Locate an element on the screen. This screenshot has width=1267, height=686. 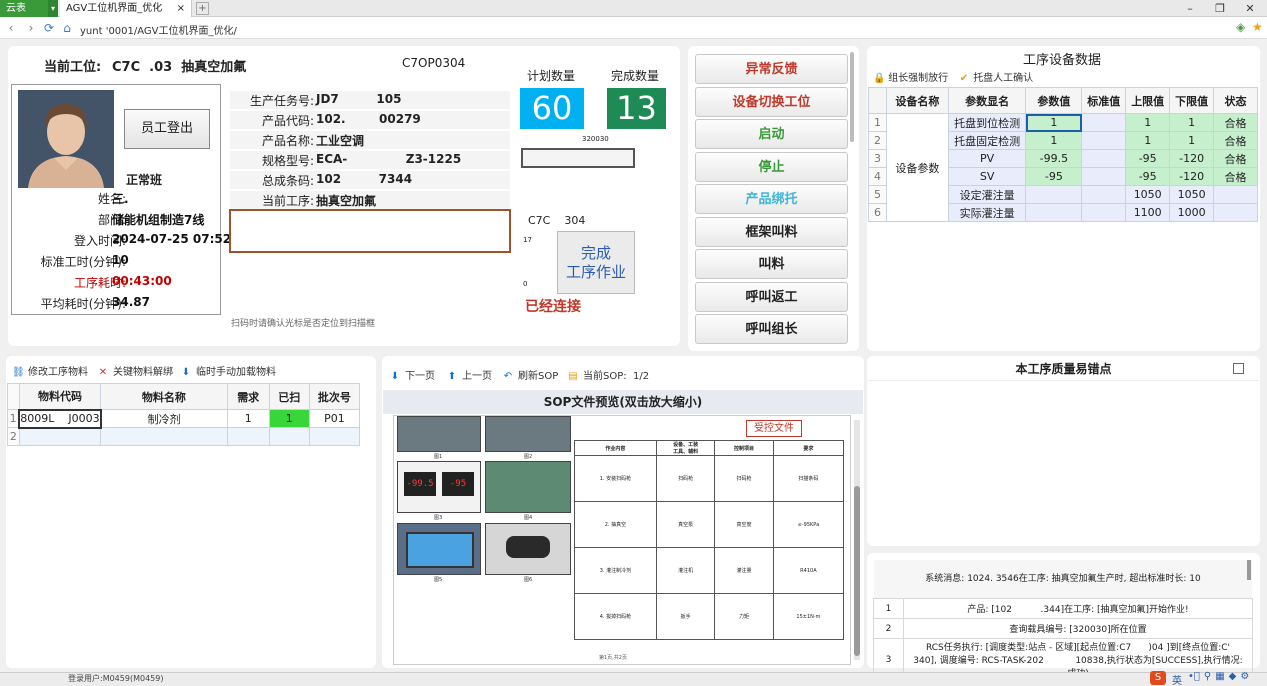
photo-label: 图1 is located at coordinates (438, 457).